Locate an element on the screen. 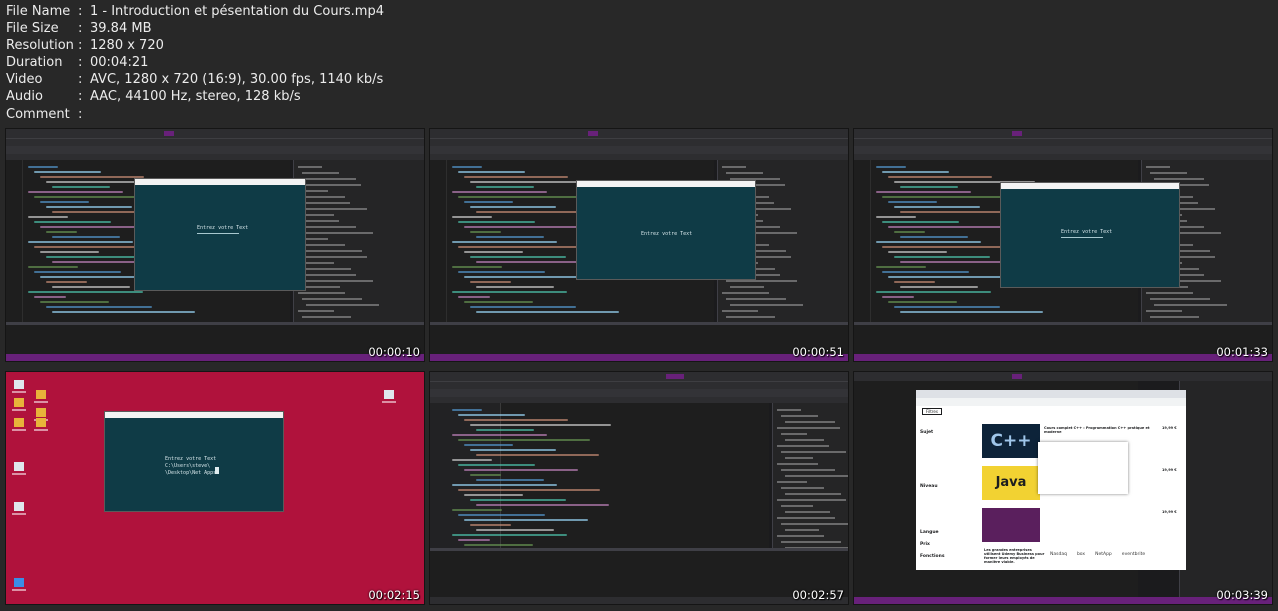 This screenshot has width=1278, height=611. facet-langue: Langue is located at coordinates (929, 532).